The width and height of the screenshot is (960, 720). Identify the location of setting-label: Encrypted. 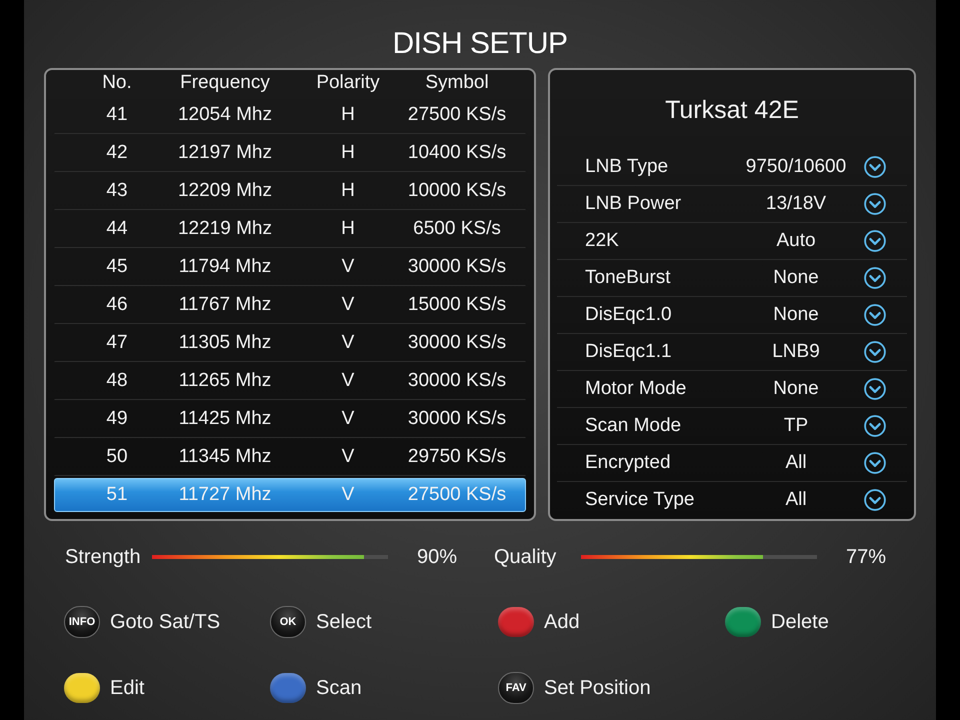
(628, 463).